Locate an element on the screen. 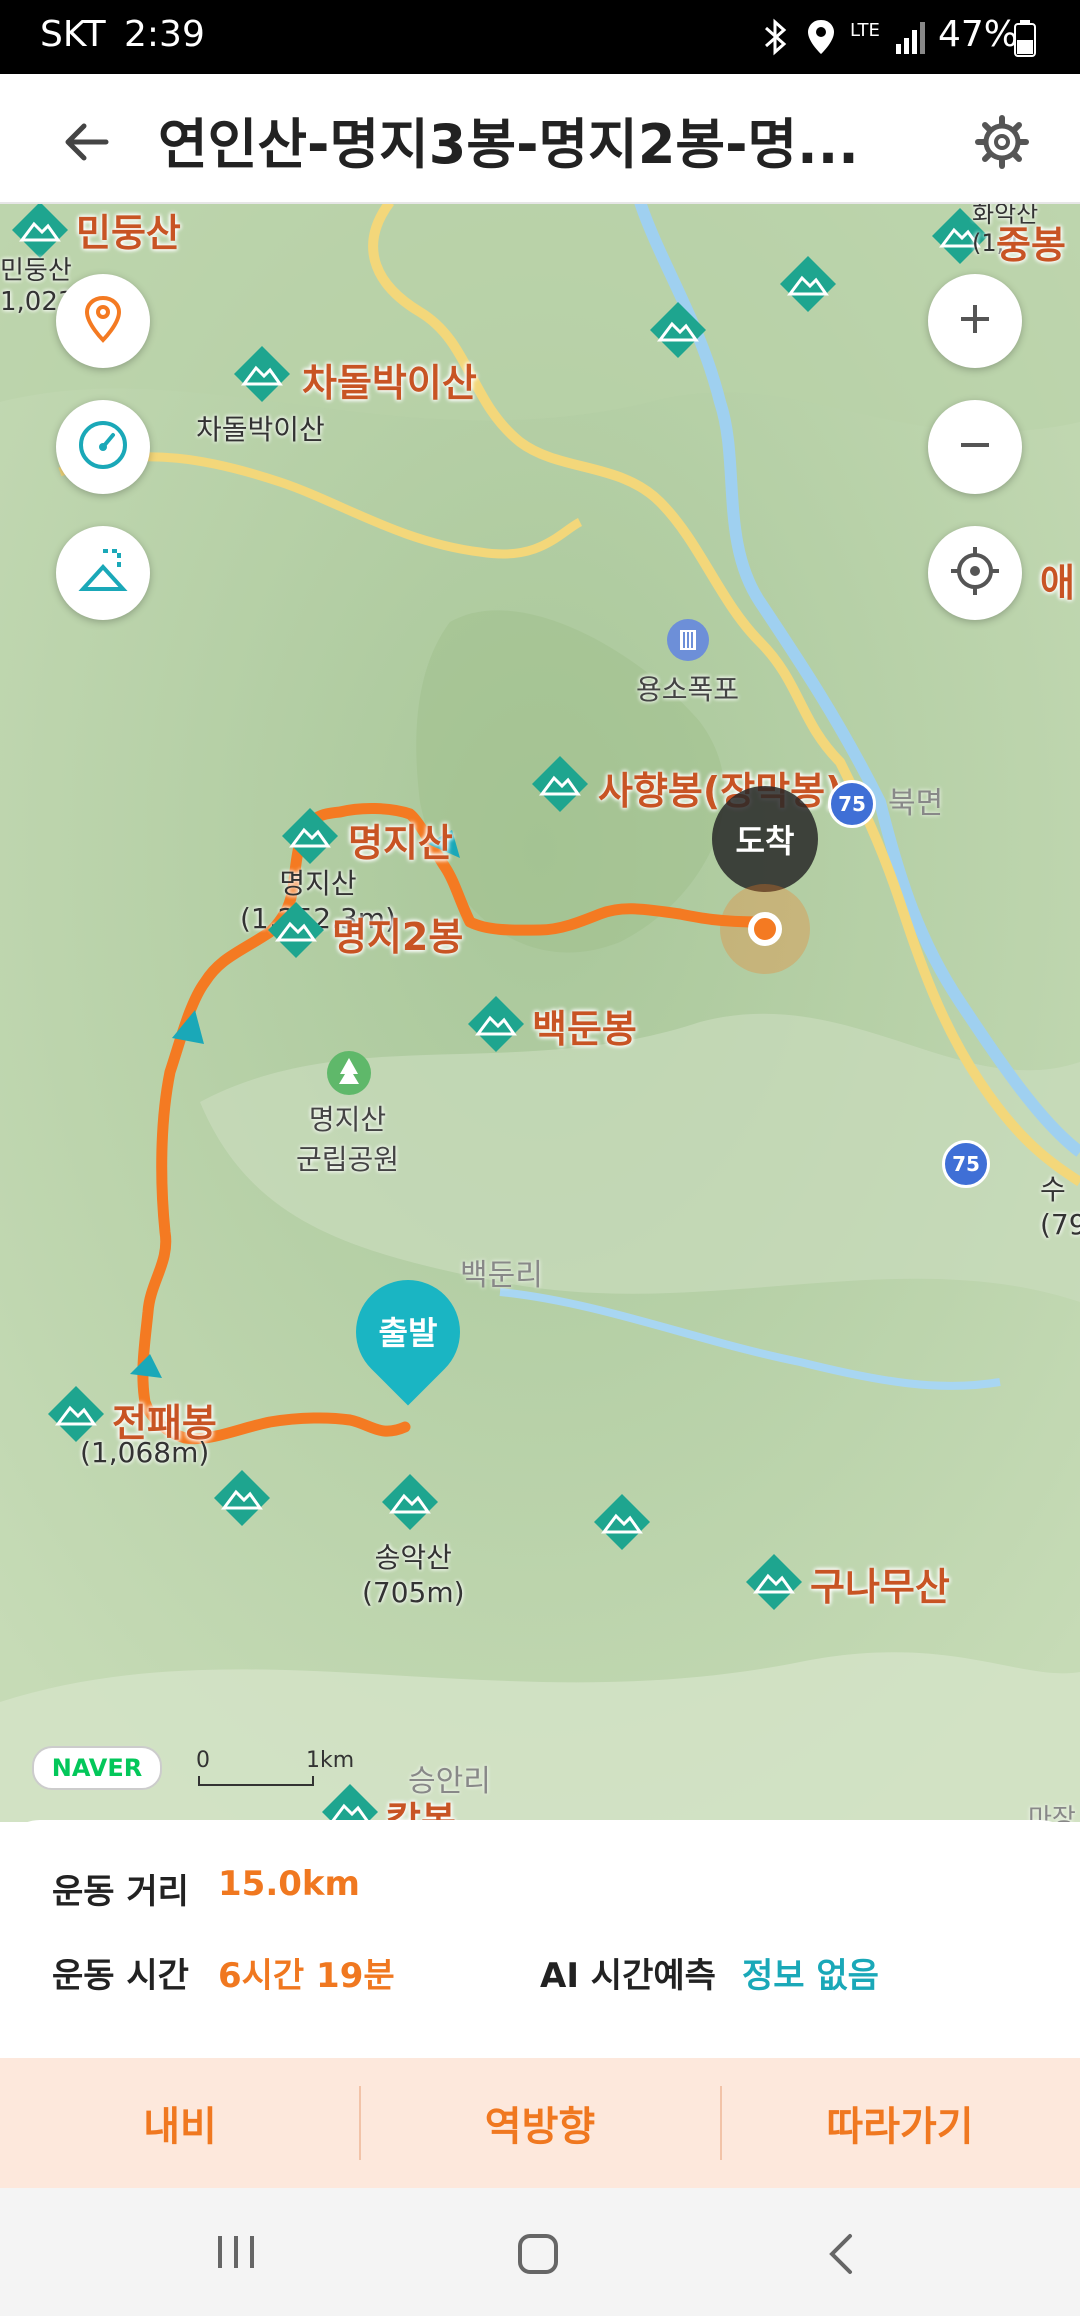  ai-time-value: 정보 없음 is located at coordinates (810, 1976).